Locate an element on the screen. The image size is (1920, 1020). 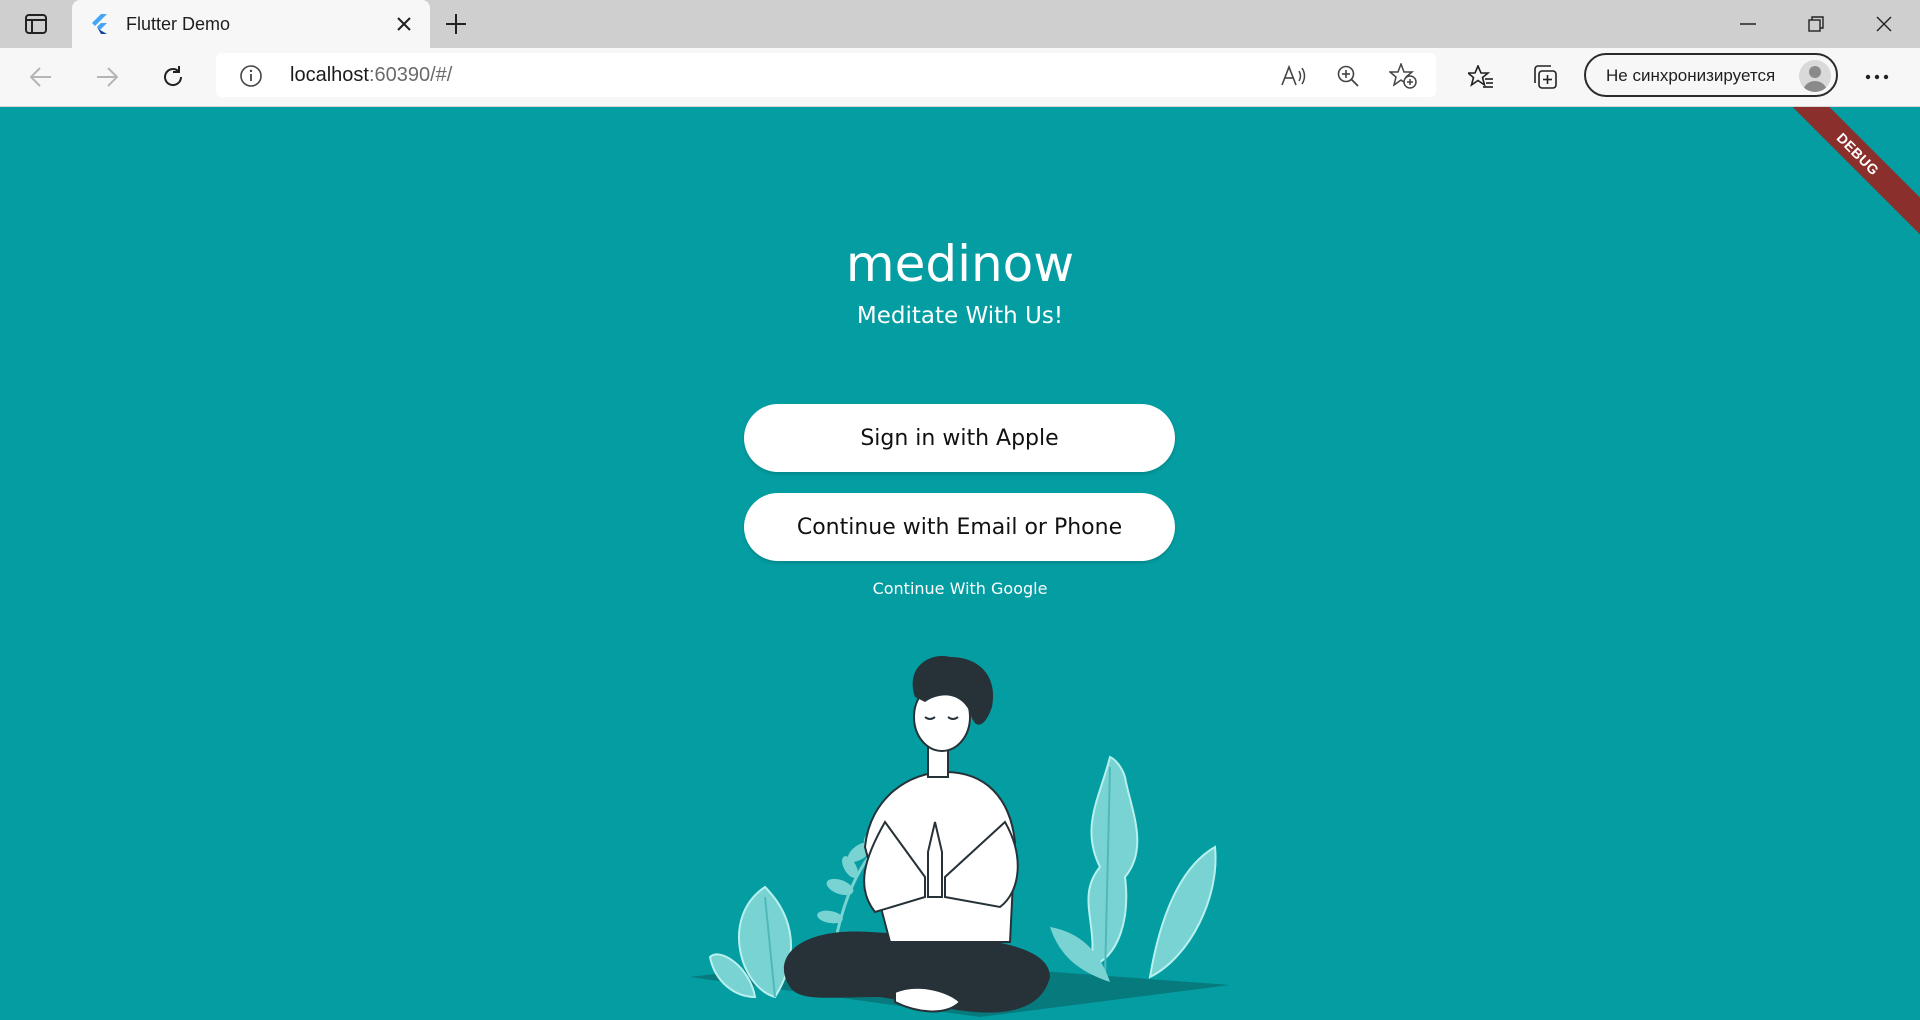
meditation-illustration is located at coordinates (960, 836).